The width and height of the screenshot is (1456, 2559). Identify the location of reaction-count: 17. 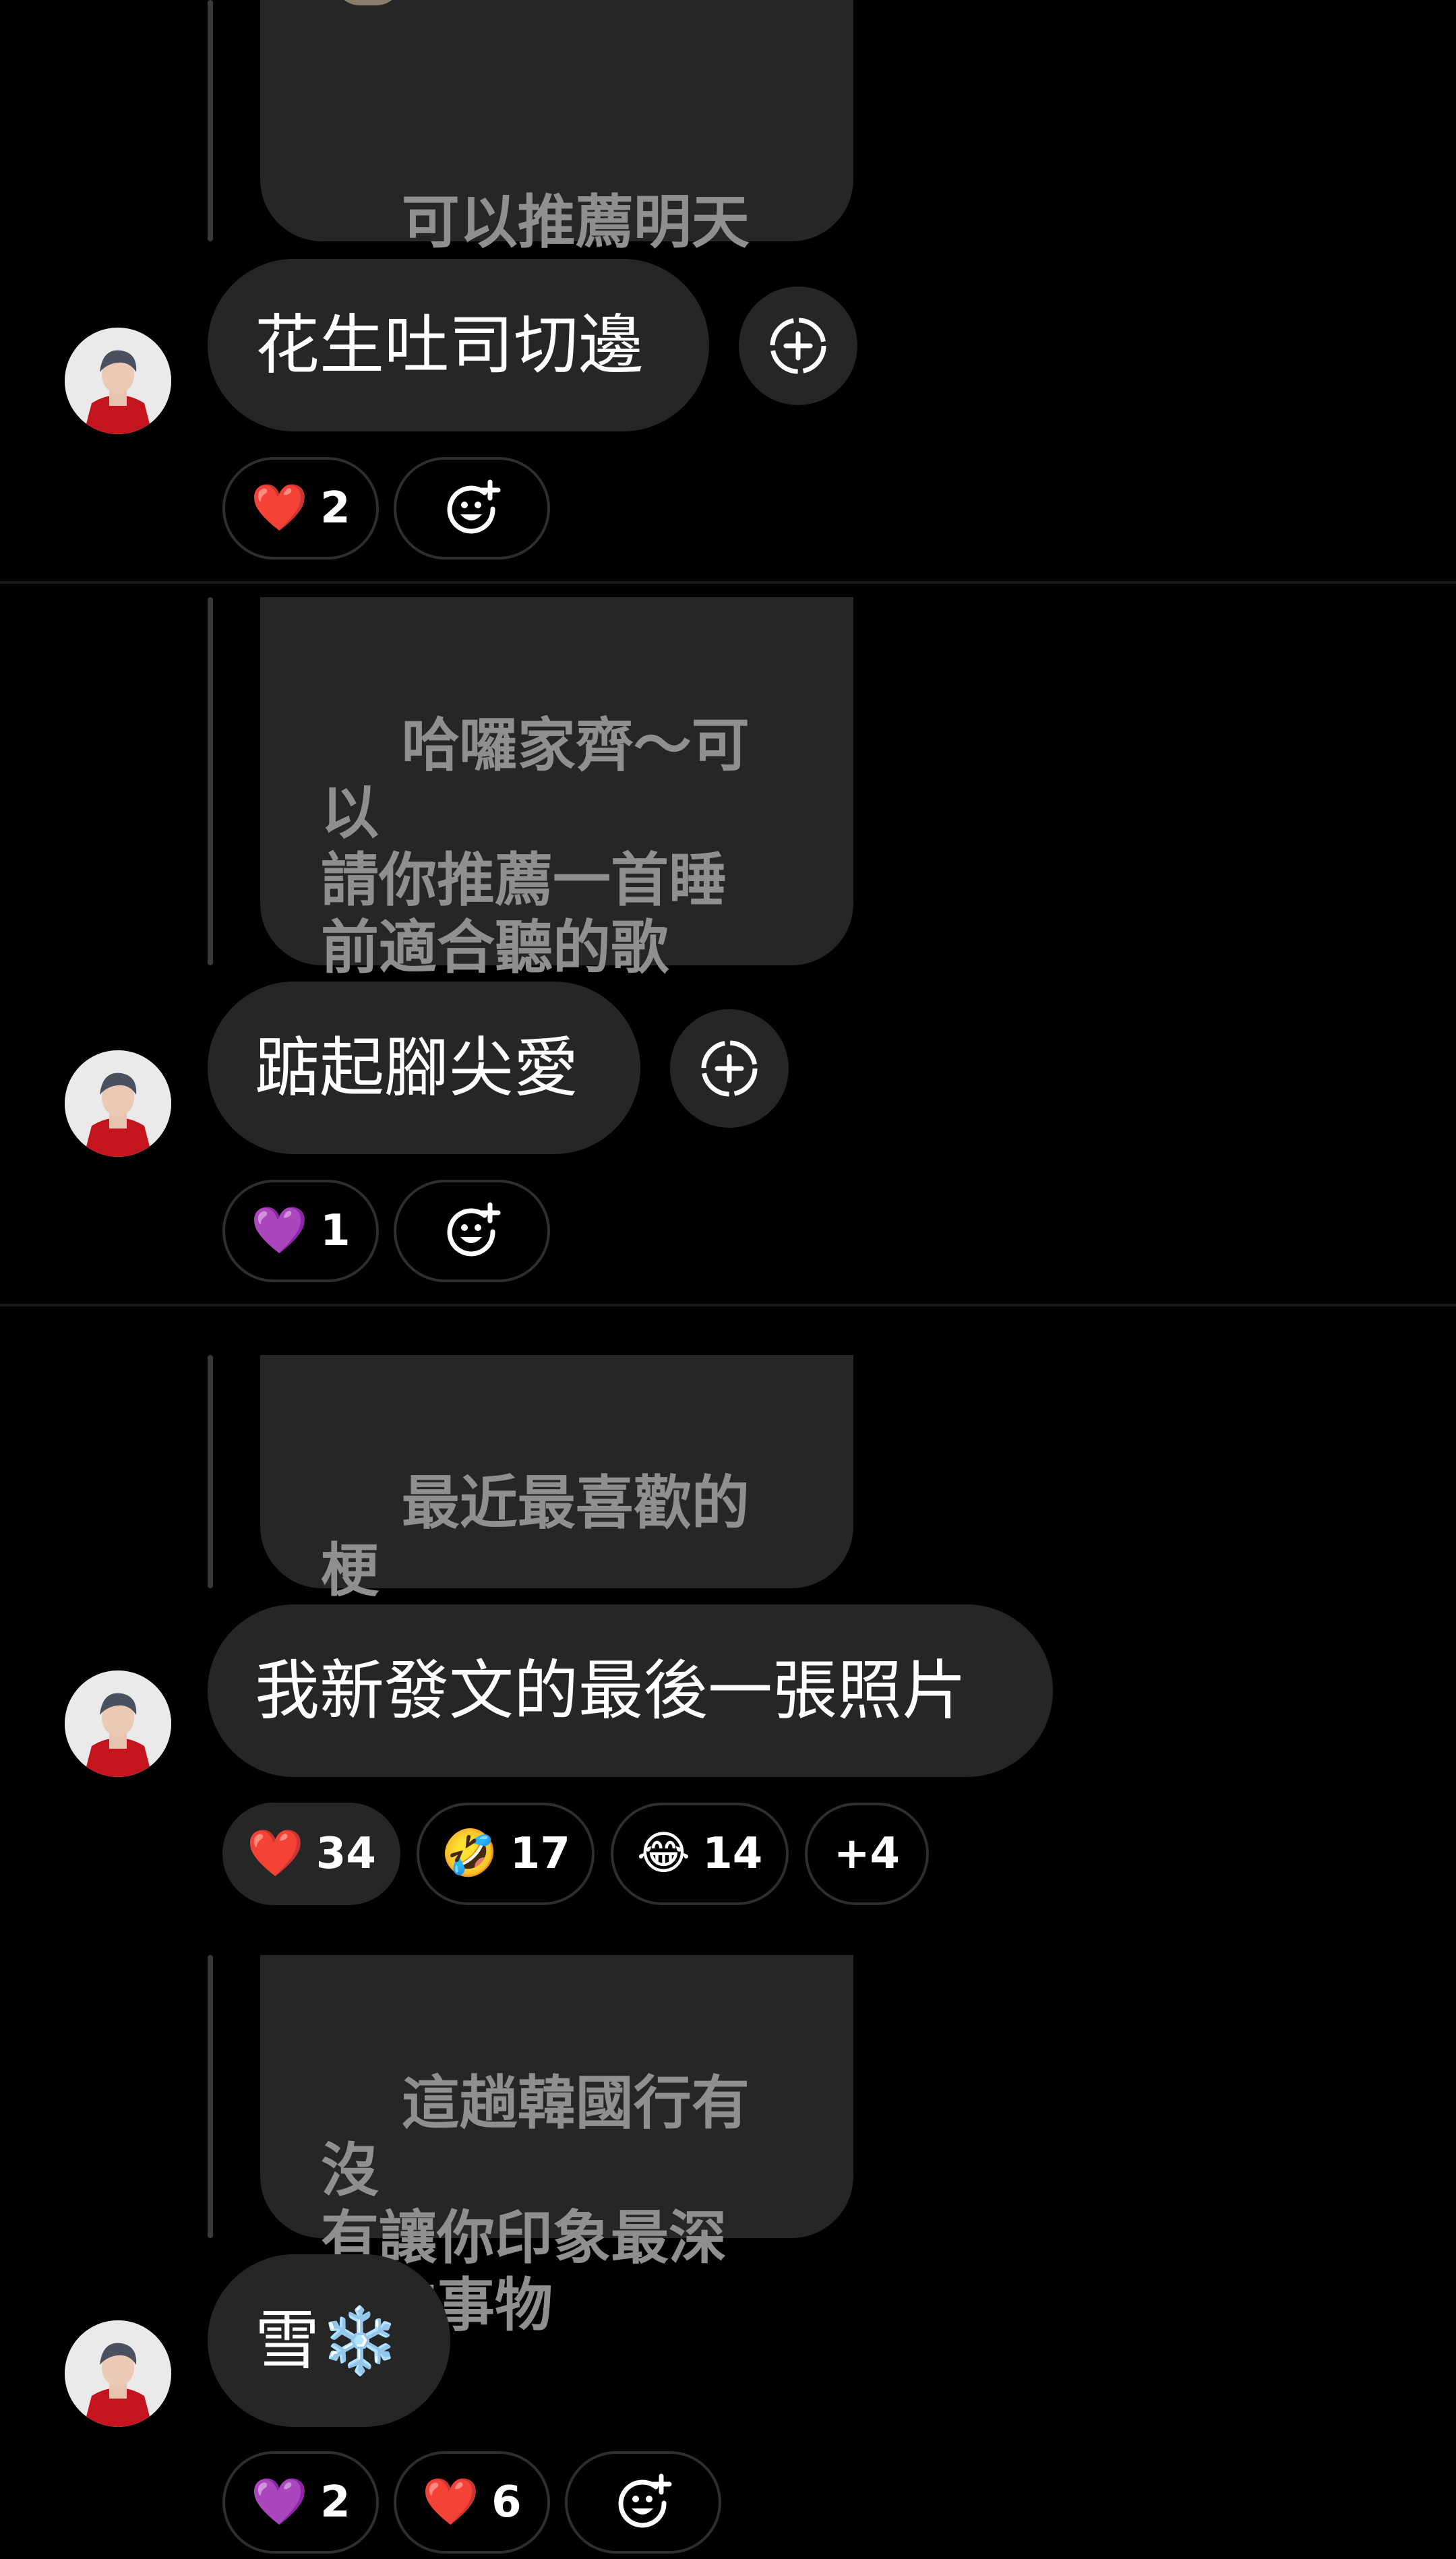
(540, 1854).